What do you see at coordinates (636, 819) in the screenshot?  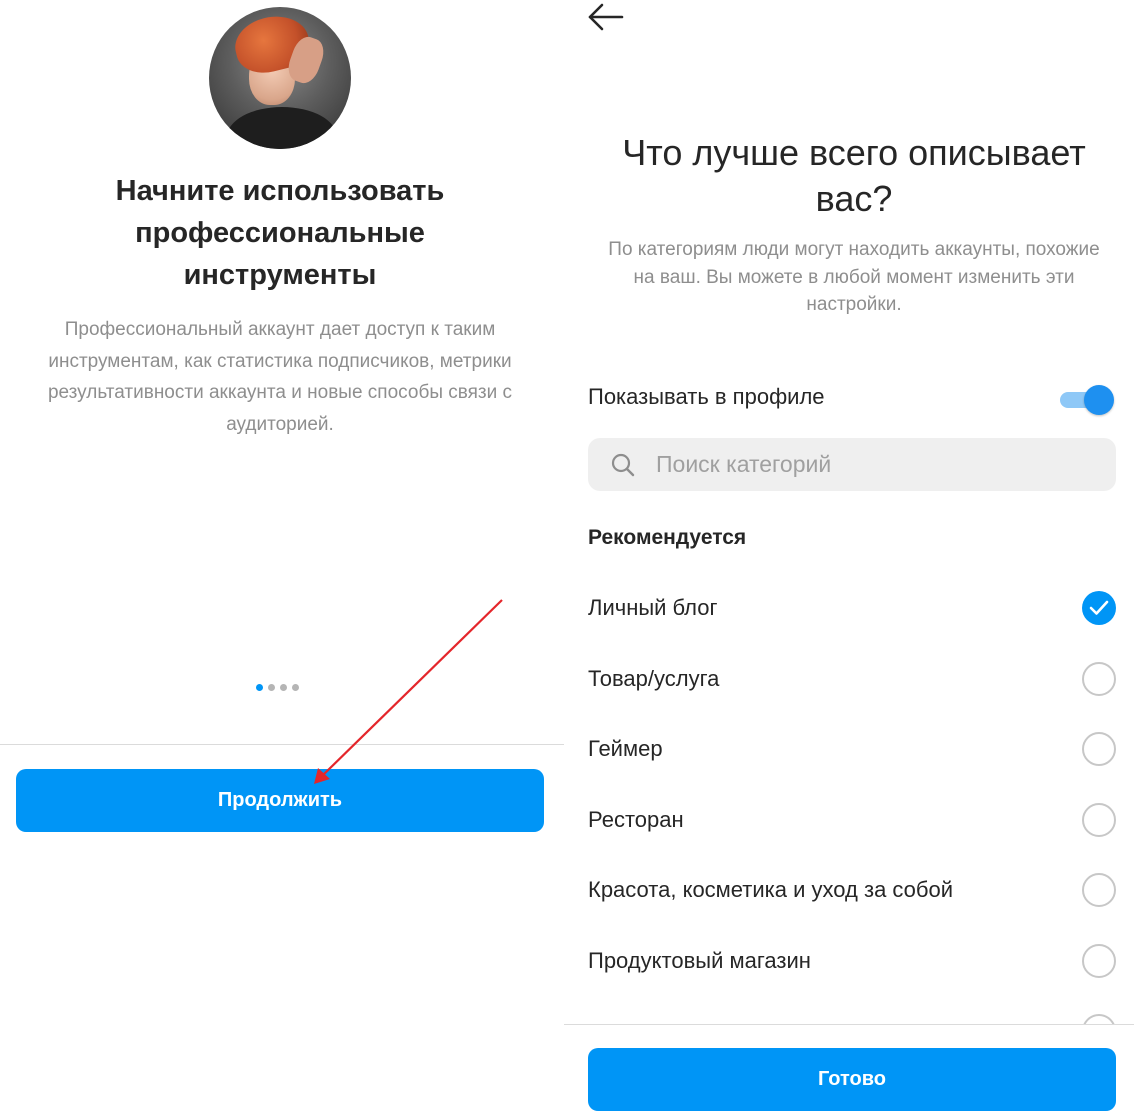 I see `category-label: Ресторан` at bounding box center [636, 819].